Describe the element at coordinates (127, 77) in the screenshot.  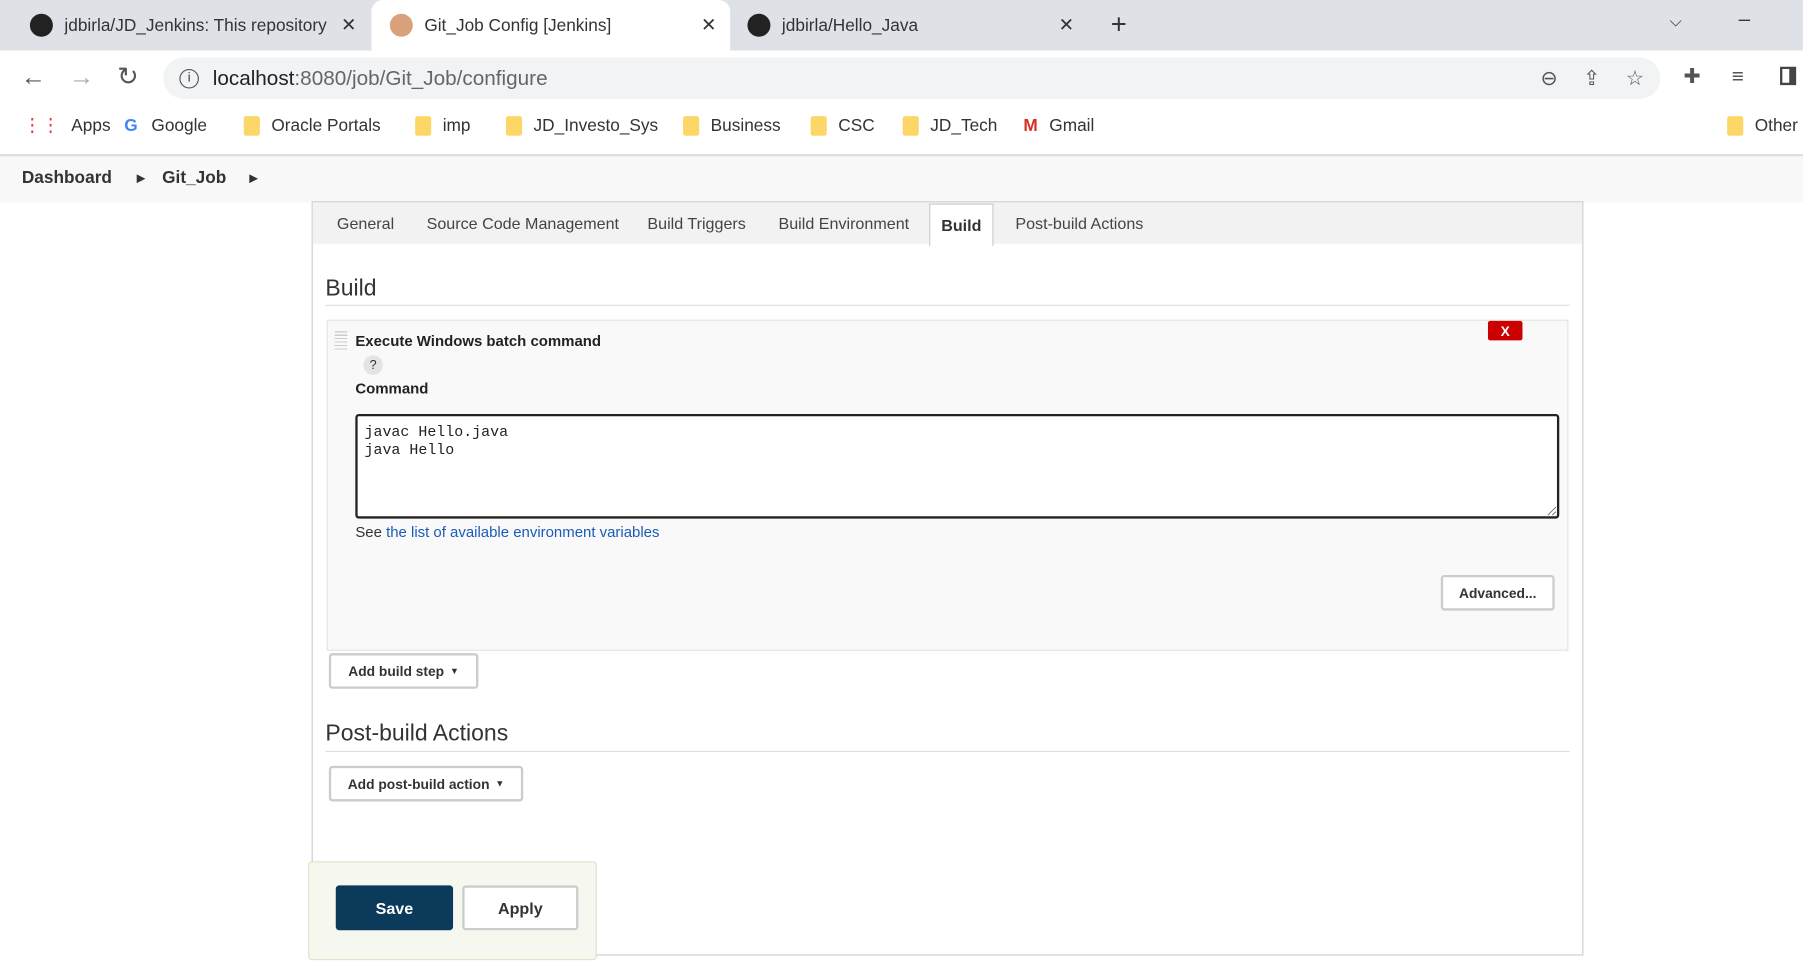
I see `reload-icon: ↻` at that location.